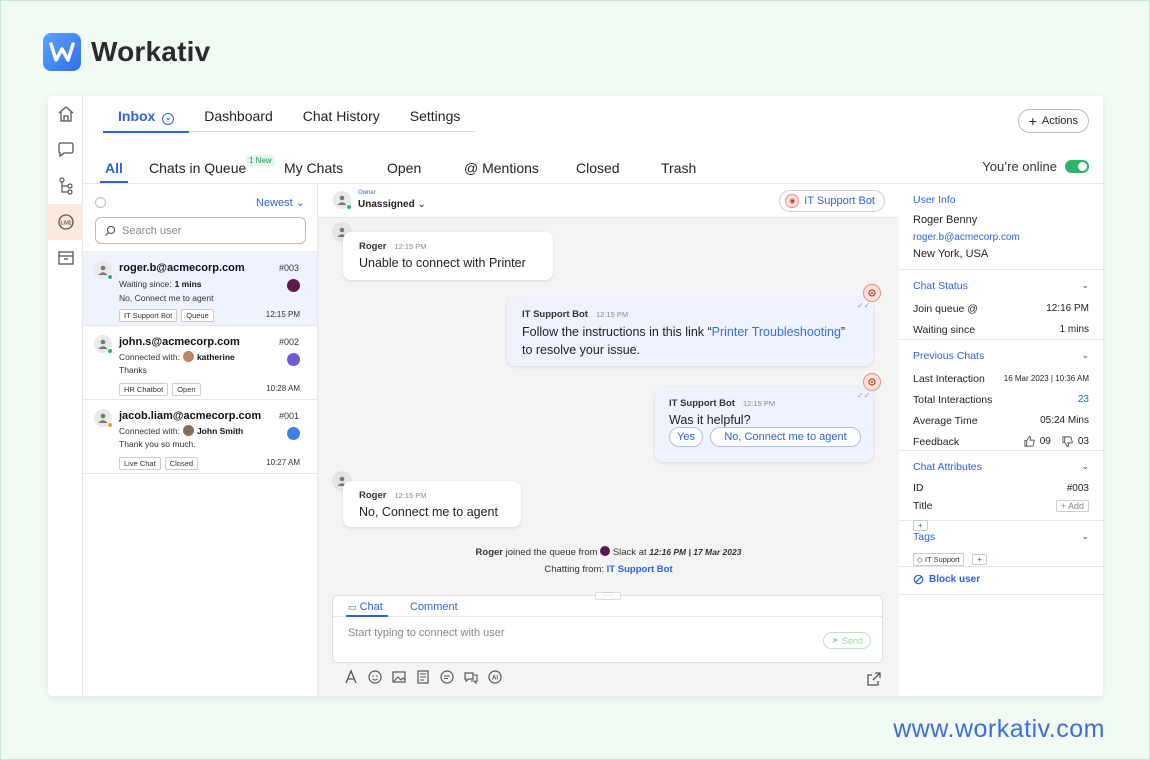 The width and height of the screenshot is (1150, 760). Describe the element at coordinates (207, 230) in the screenshot. I see `search-input` at that location.